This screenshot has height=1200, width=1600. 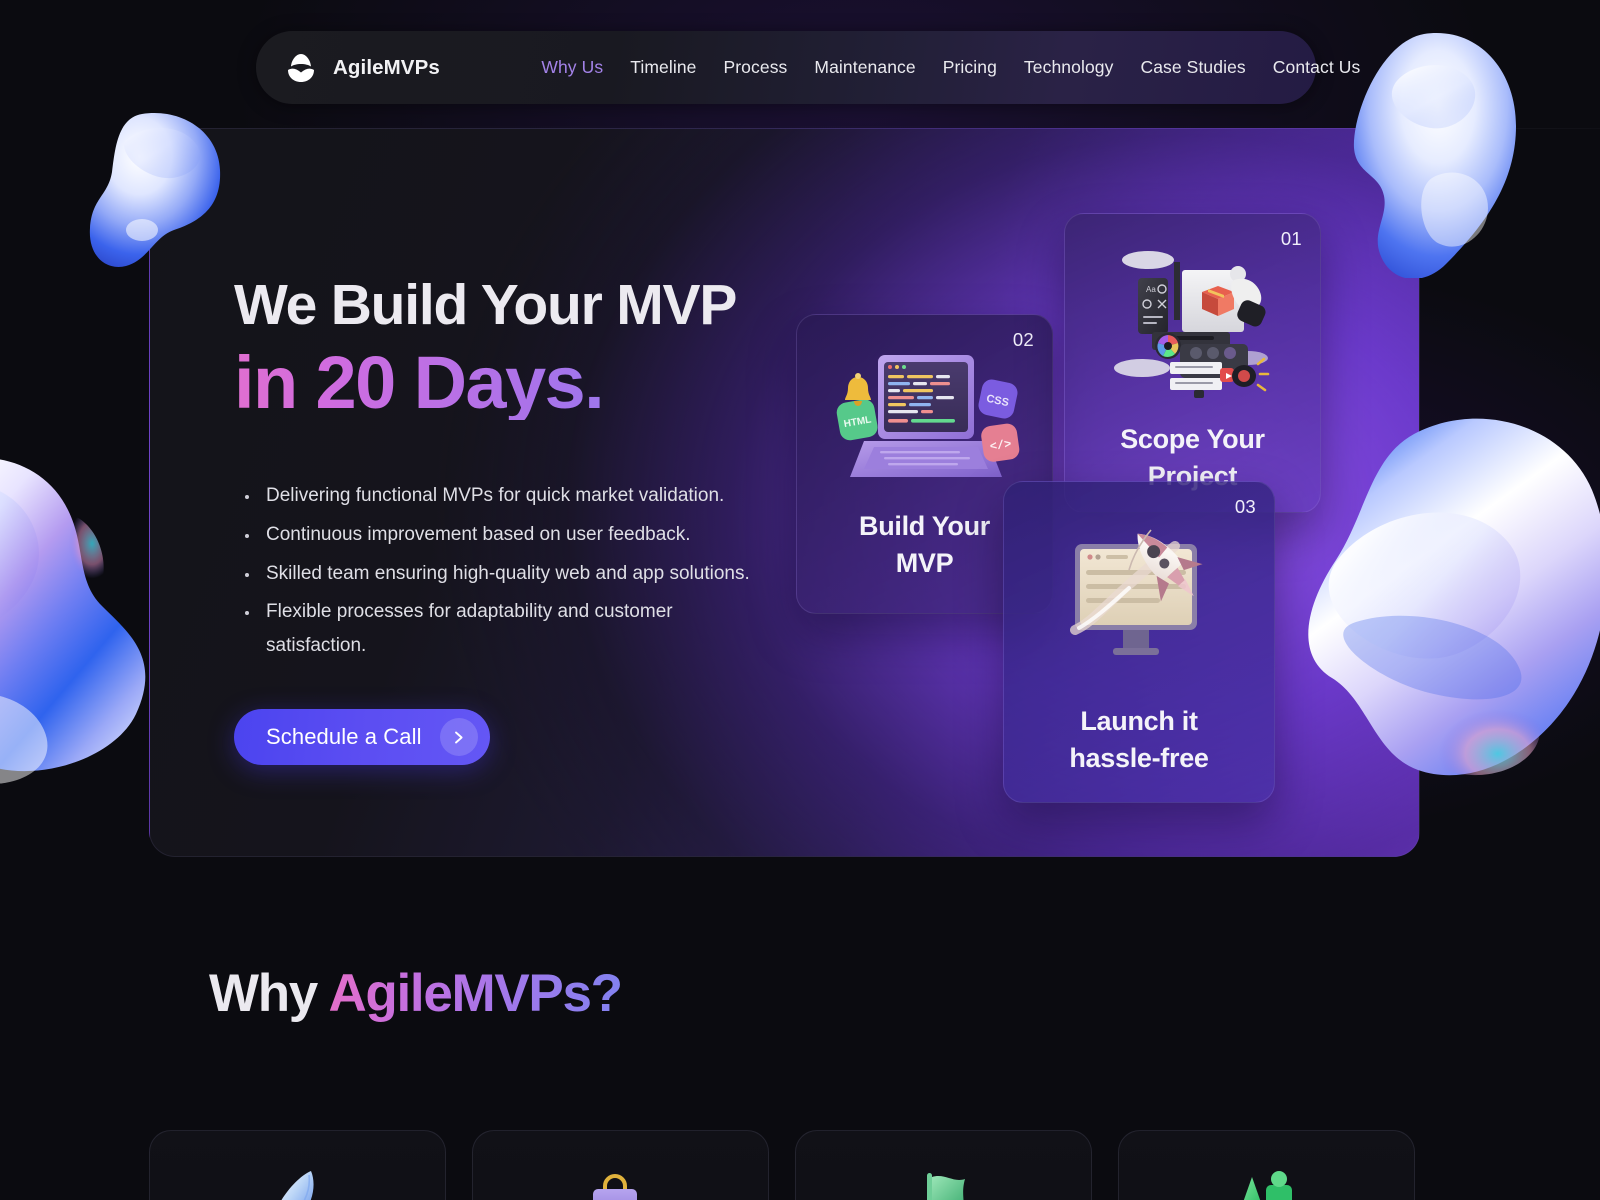 What do you see at coordinates (1316, 67) in the screenshot?
I see `nav-item-contact-us: Contact Us` at bounding box center [1316, 67].